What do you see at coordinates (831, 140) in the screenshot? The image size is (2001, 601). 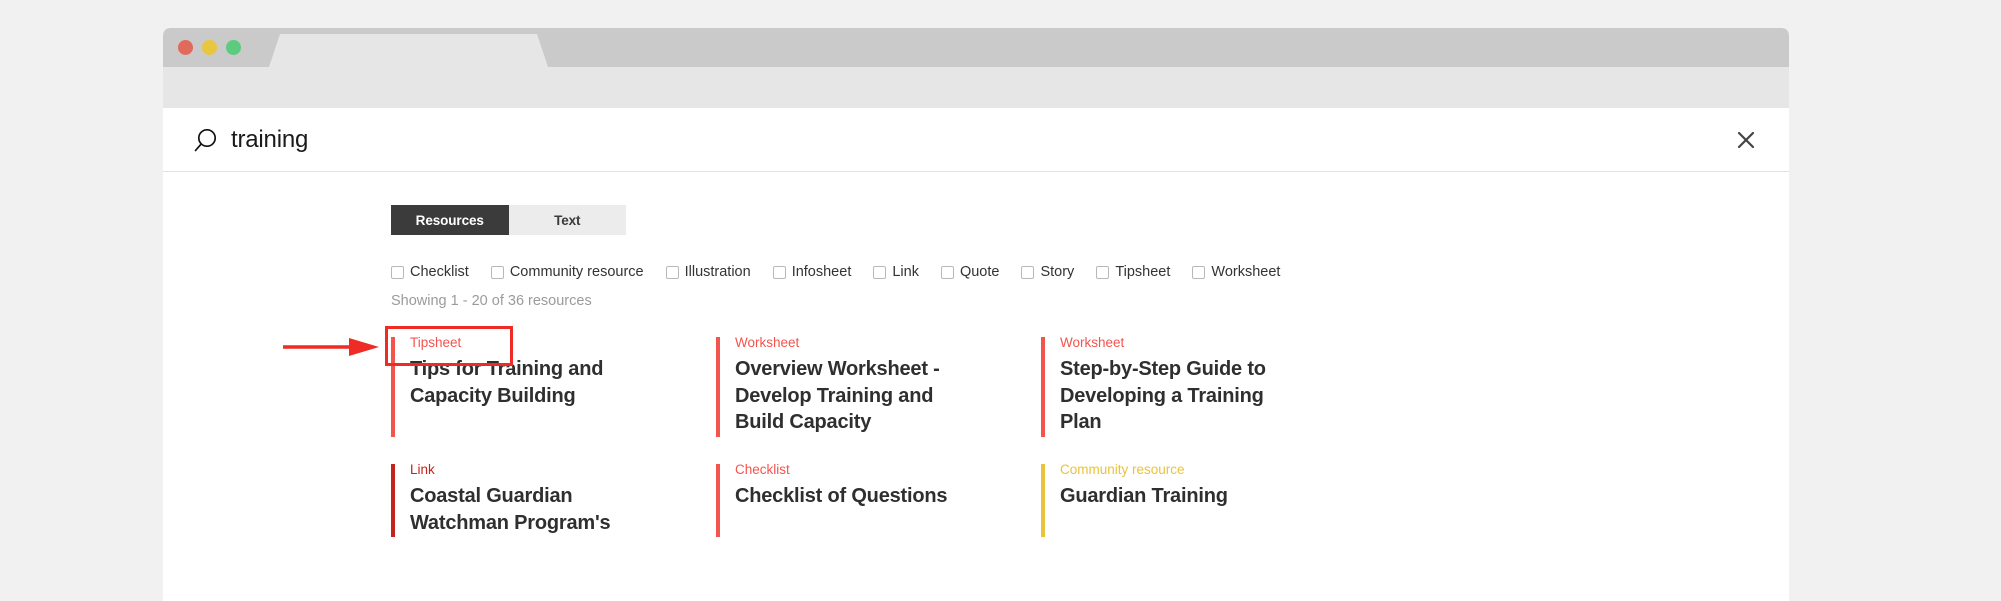 I see `search-input` at bounding box center [831, 140].